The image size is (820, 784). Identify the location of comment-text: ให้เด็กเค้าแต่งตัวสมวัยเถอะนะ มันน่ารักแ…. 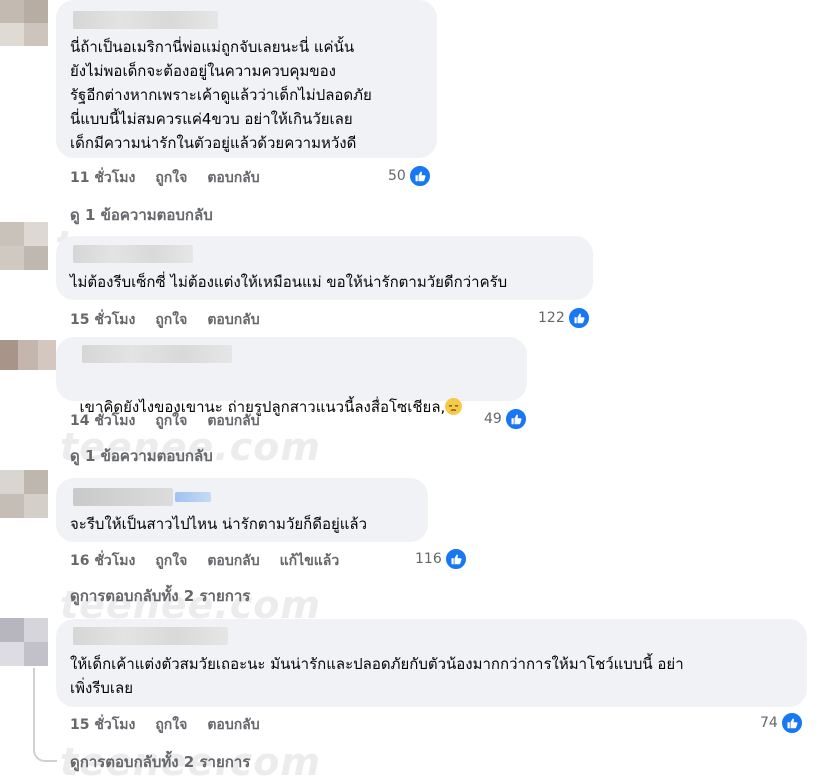
(377, 676).